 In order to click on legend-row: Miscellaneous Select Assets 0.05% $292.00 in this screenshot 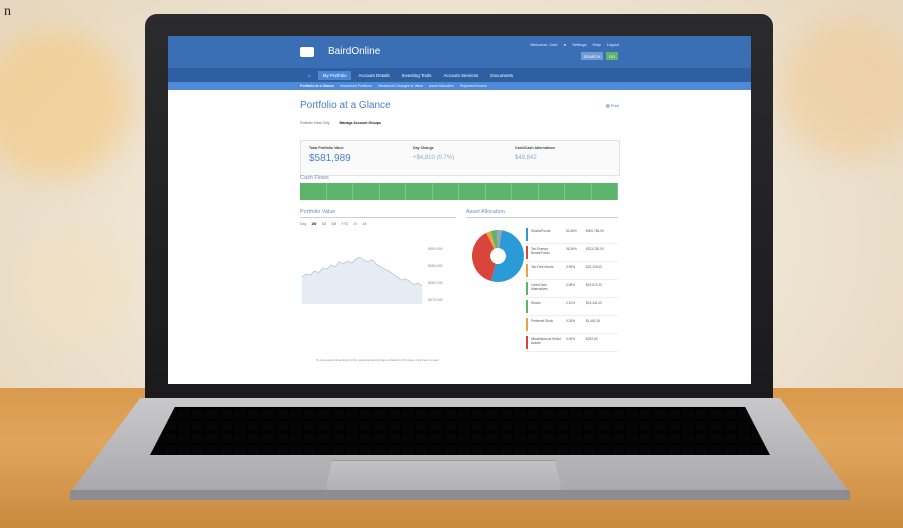, I will do `click(572, 343)`.